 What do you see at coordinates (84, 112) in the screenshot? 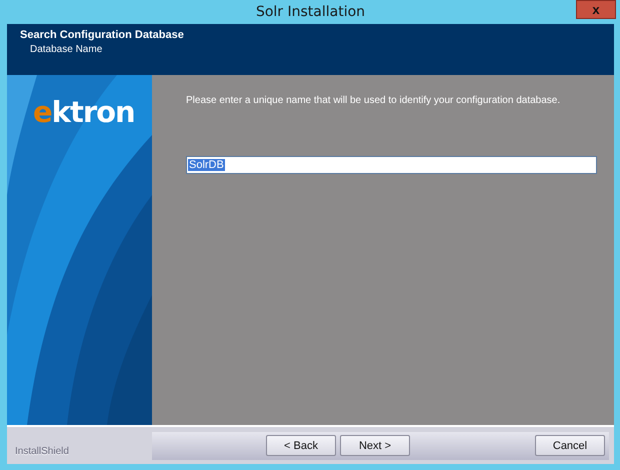
I see `logo: ektron` at bounding box center [84, 112].